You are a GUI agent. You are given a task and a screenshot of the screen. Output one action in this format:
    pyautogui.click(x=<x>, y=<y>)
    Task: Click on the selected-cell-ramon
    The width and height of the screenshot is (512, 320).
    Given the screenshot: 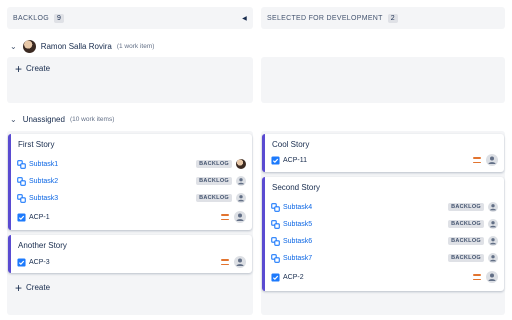 What is the action you would take?
    pyautogui.click(x=383, y=80)
    